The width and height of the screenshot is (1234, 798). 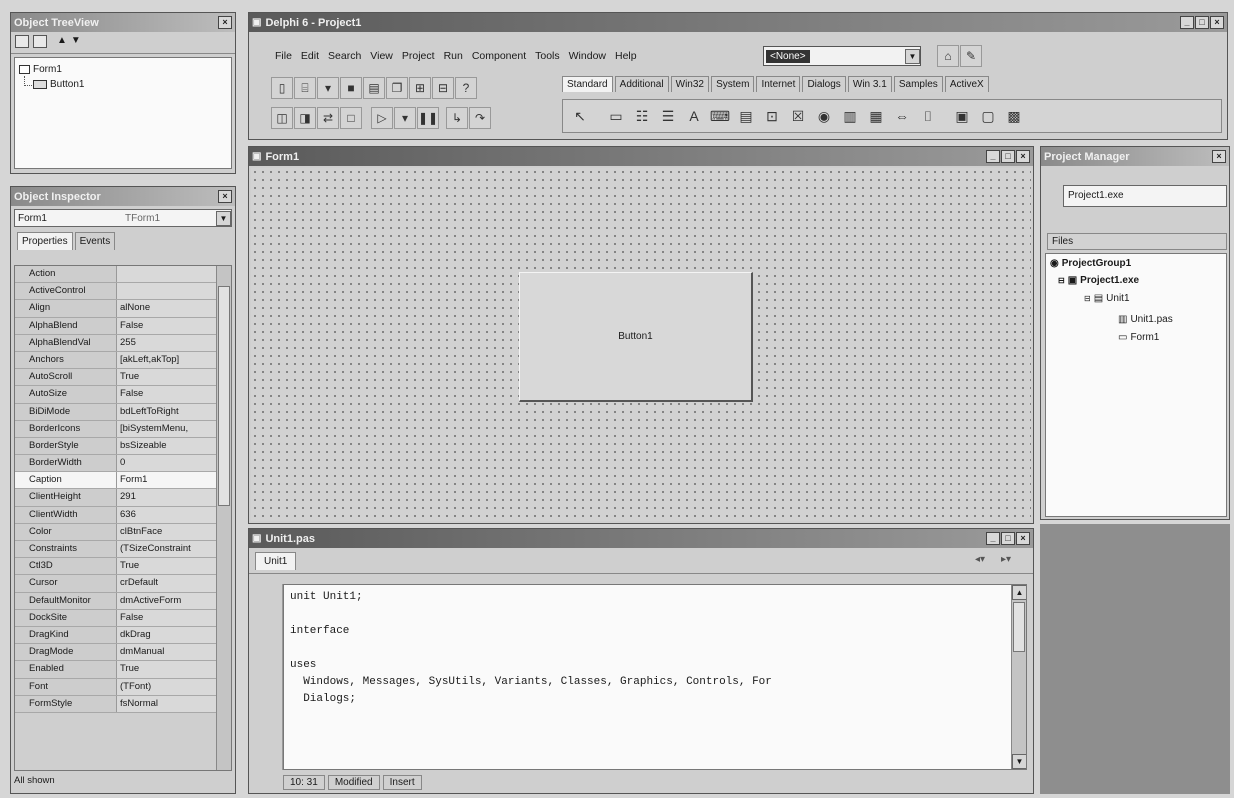 What do you see at coordinates (123, 412) in the screenshot?
I see `property-row: BiDiMode bdLeftToRight` at bounding box center [123, 412].